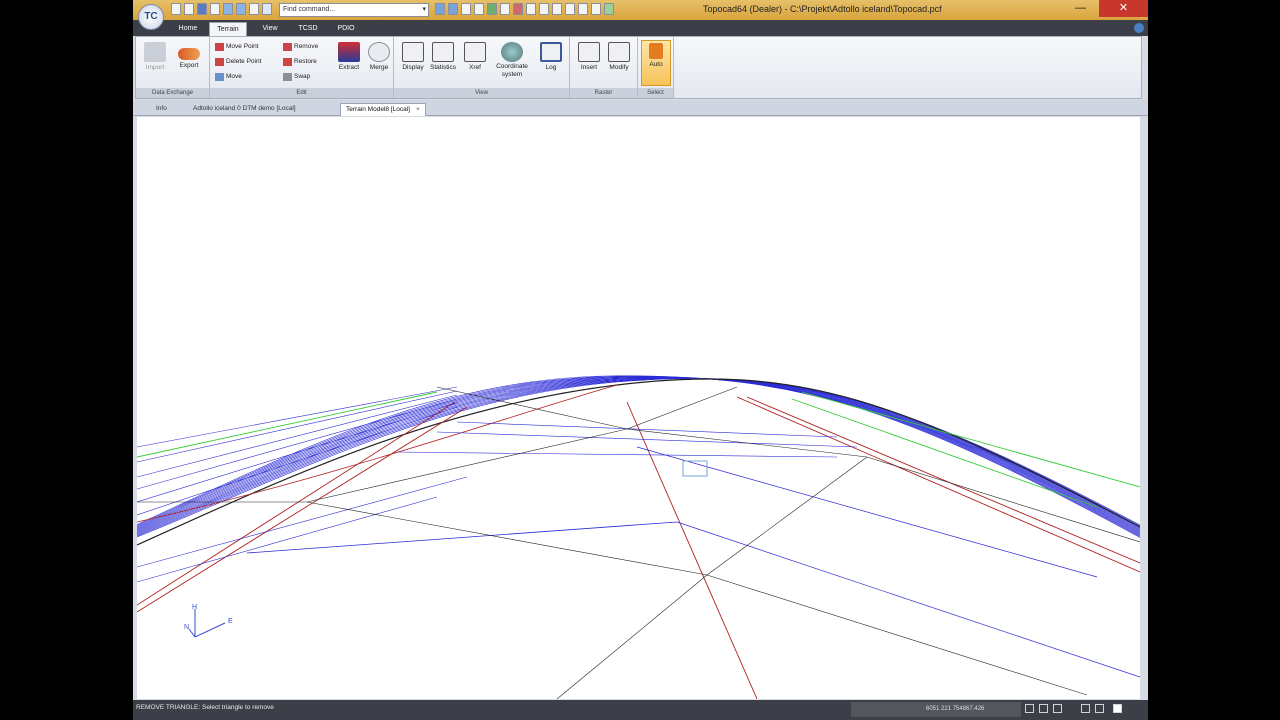 This screenshot has width=1280, height=720. What do you see at coordinates (305, 61) in the screenshot?
I see `restore-label: Restore` at bounding box center [305, 61].